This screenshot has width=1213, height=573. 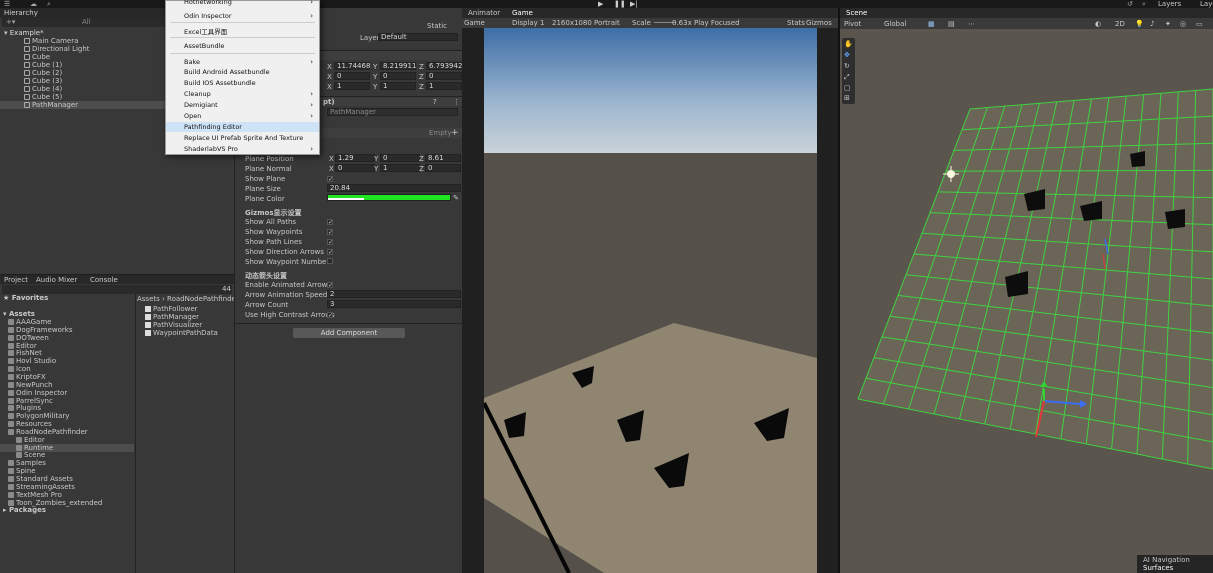 What do you see at coordinates (104, 280) in the screenshot?
I see `tab-console: Console` at bounding box center [104, 280].